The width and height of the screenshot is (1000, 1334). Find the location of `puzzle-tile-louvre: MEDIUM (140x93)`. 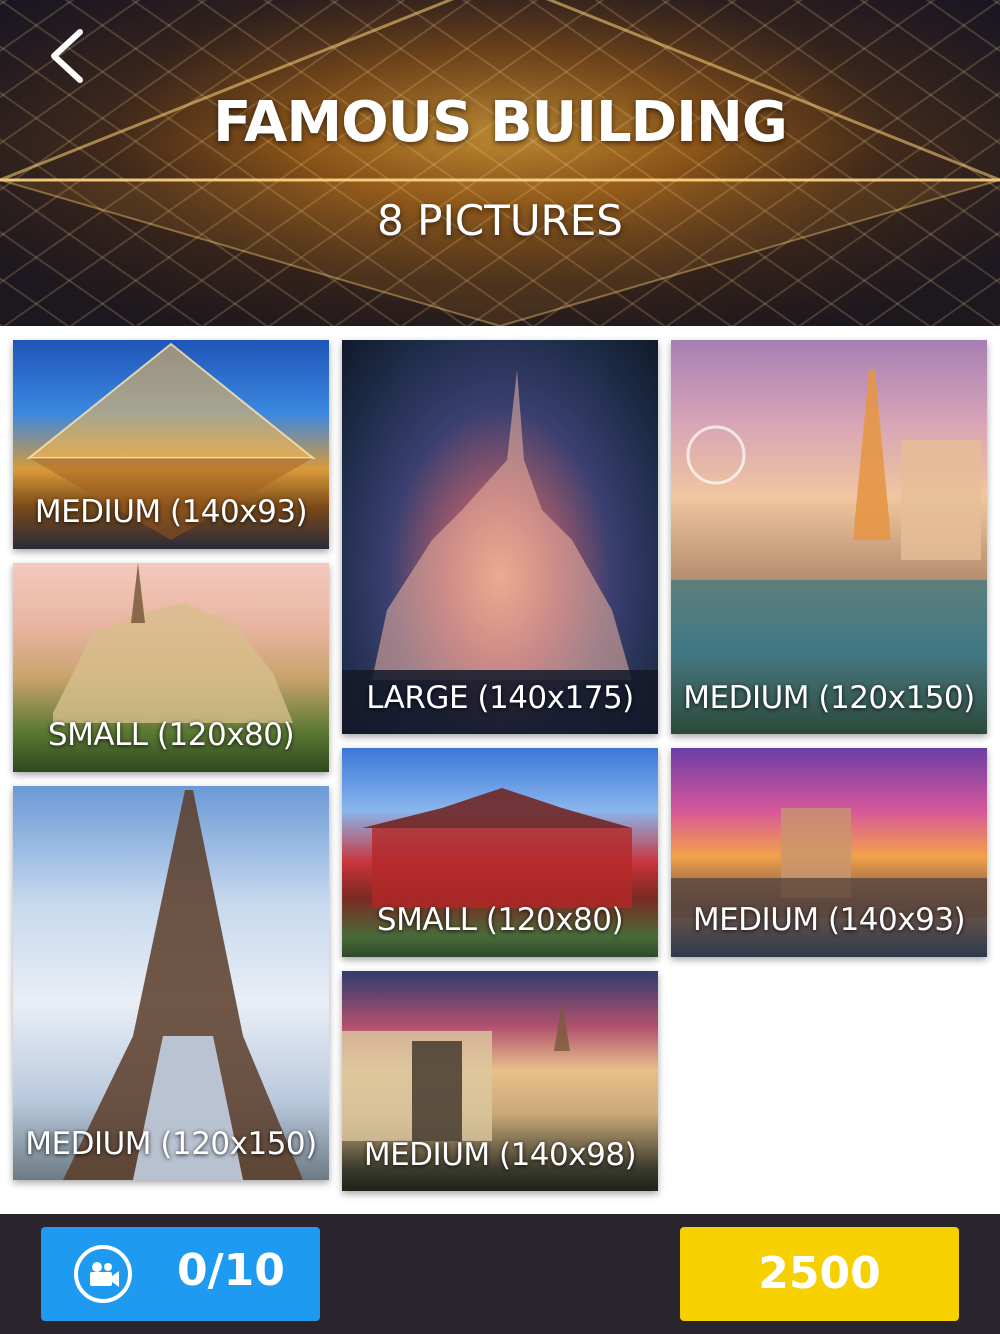

puzzle-tile-louvre: MEDIUM (140x93) is located at coordinates (171, 444).